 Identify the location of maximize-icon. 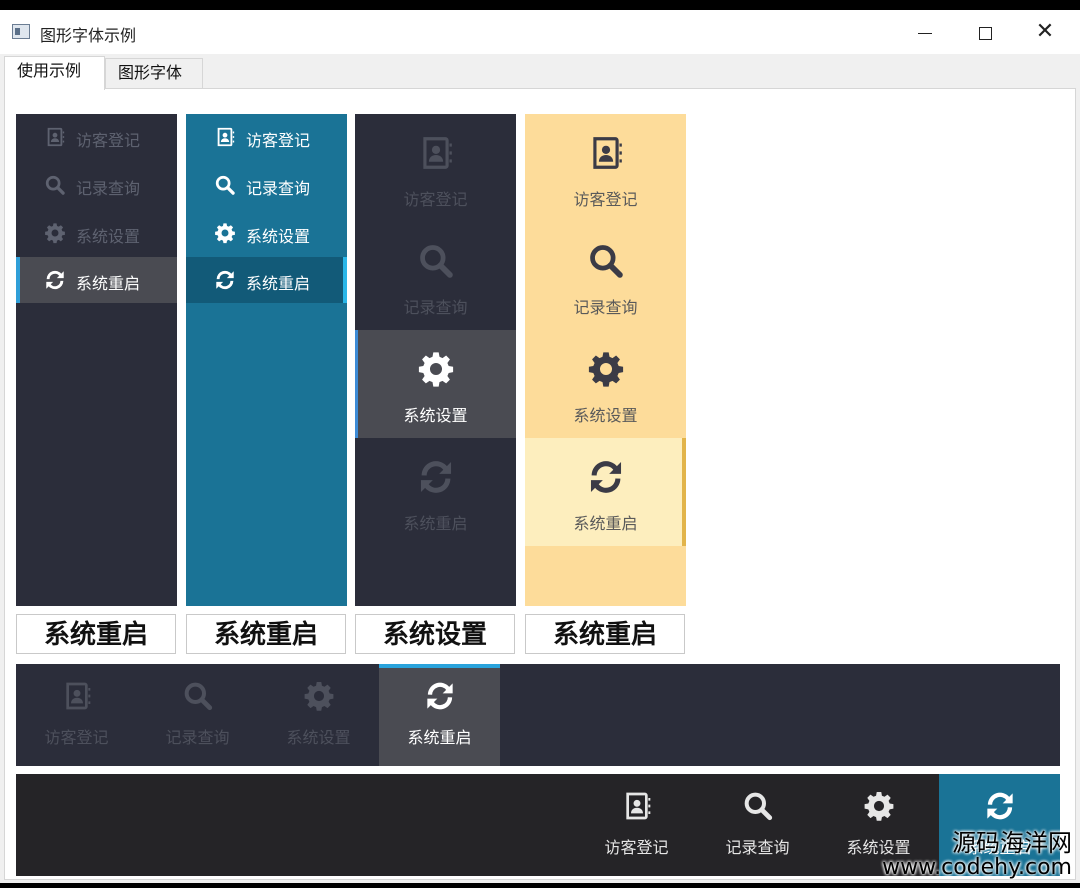
(985, 33).